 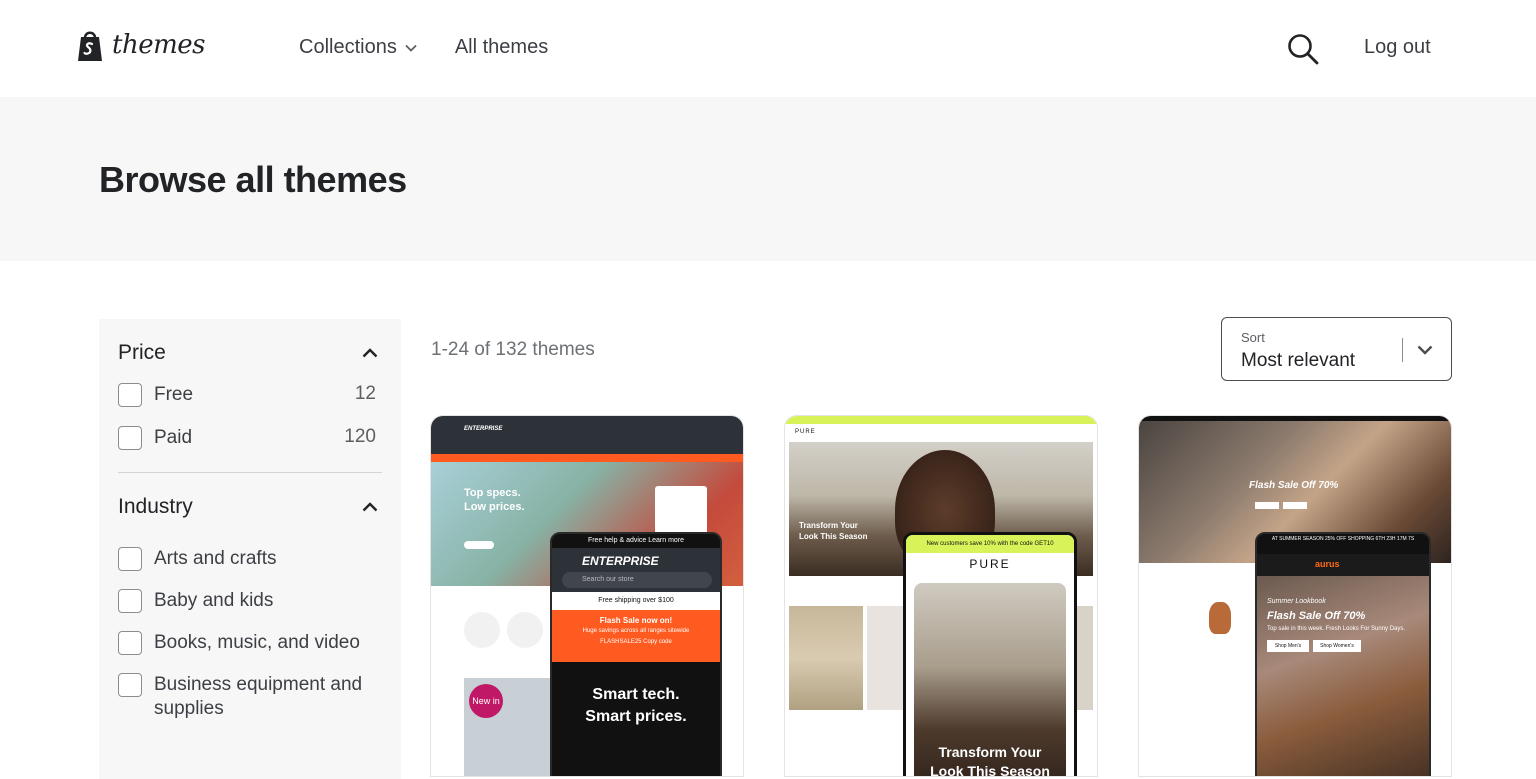 What do you see at coordinates (1220, 618) in the screenshot?
I see `preview-product-image` at bounding box center [1220, 618].